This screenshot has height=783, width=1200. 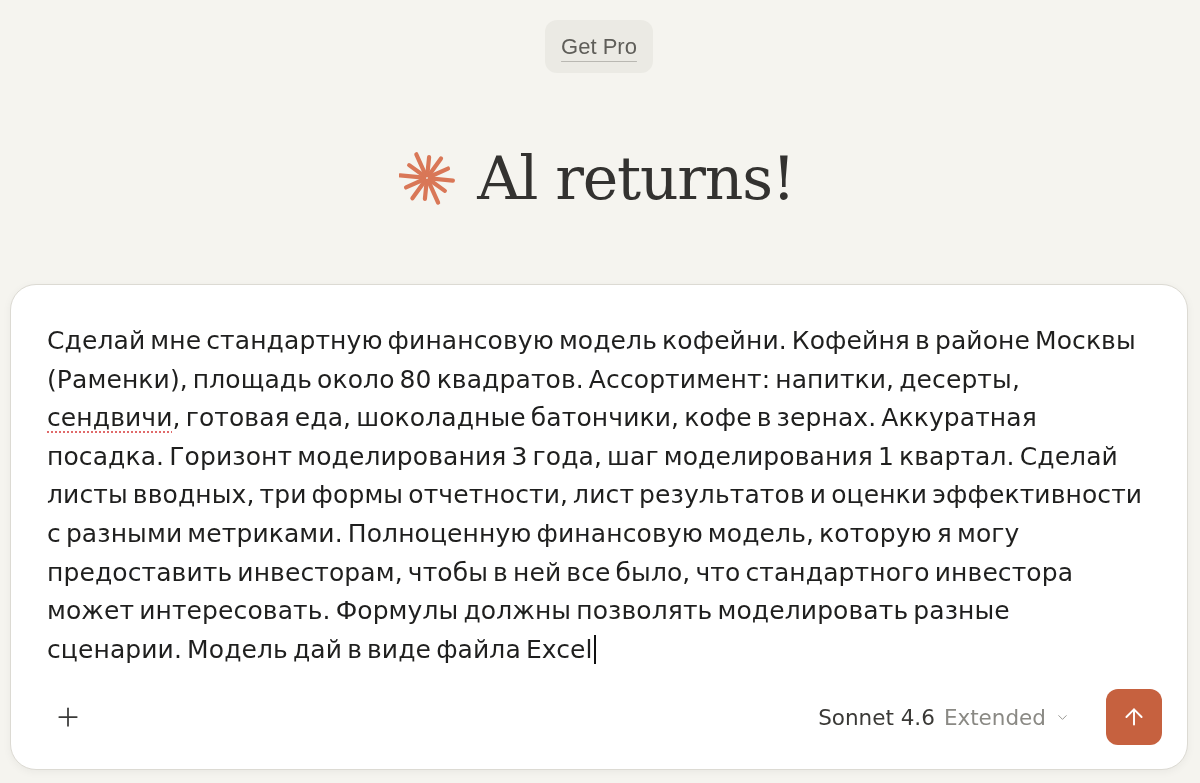 What do you see at coordinates (599, 46) in the screenshot?
I see `get-pro-button: Get Pro` at bounding box center [599, 46].